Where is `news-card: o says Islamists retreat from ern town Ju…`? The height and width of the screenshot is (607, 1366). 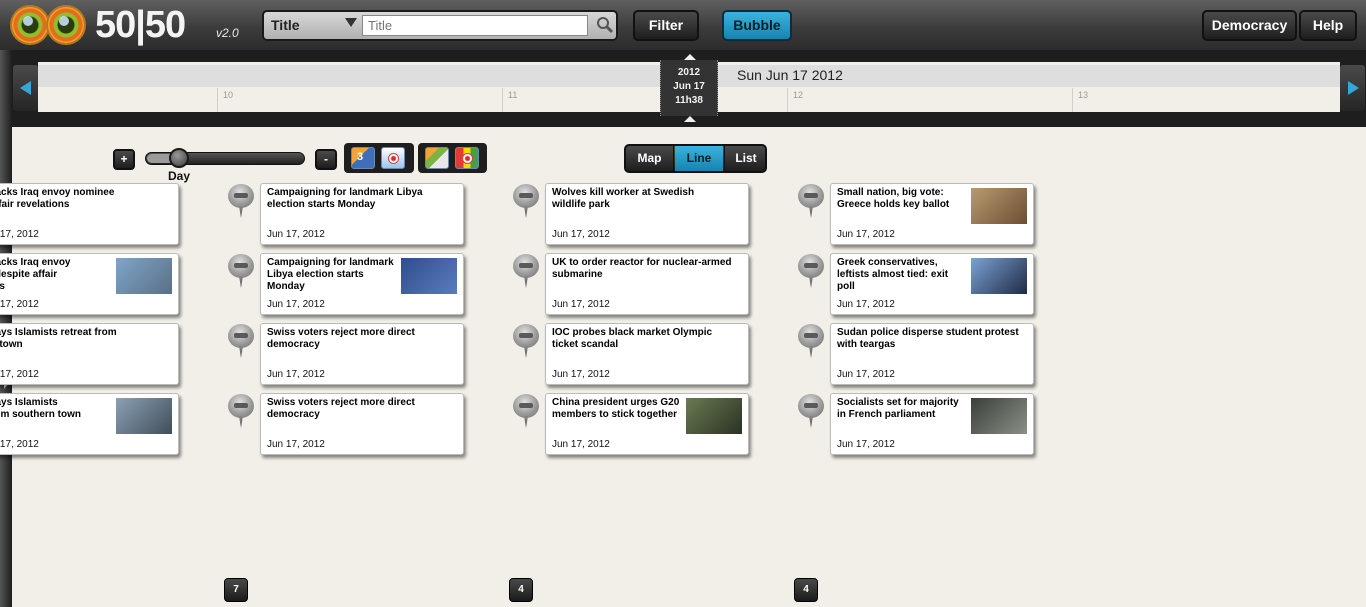
news-card: o says Islamists retreat from ern town Ju… is located at coordinates (89, 354).